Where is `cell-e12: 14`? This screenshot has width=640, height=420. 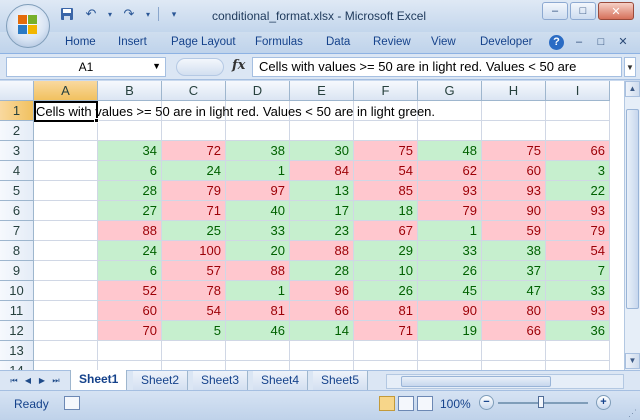 cell-e12: 14 is located at coordinates (322, 331).